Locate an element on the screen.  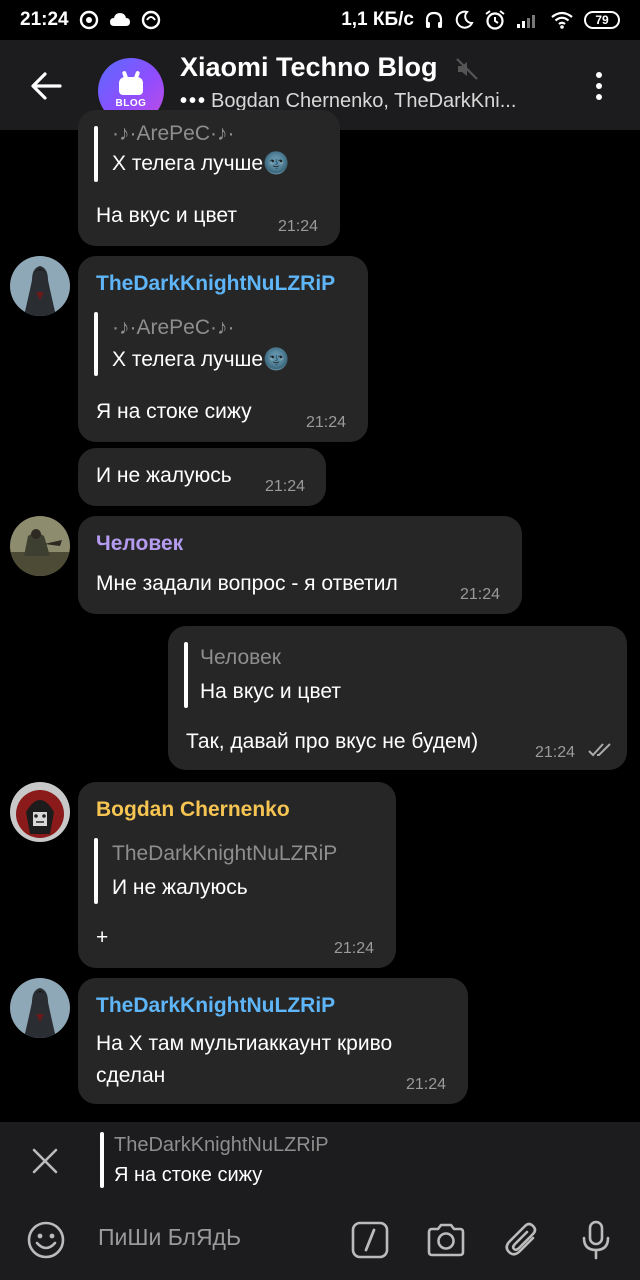
microphone-icon is located at coordinates (596, 1240).